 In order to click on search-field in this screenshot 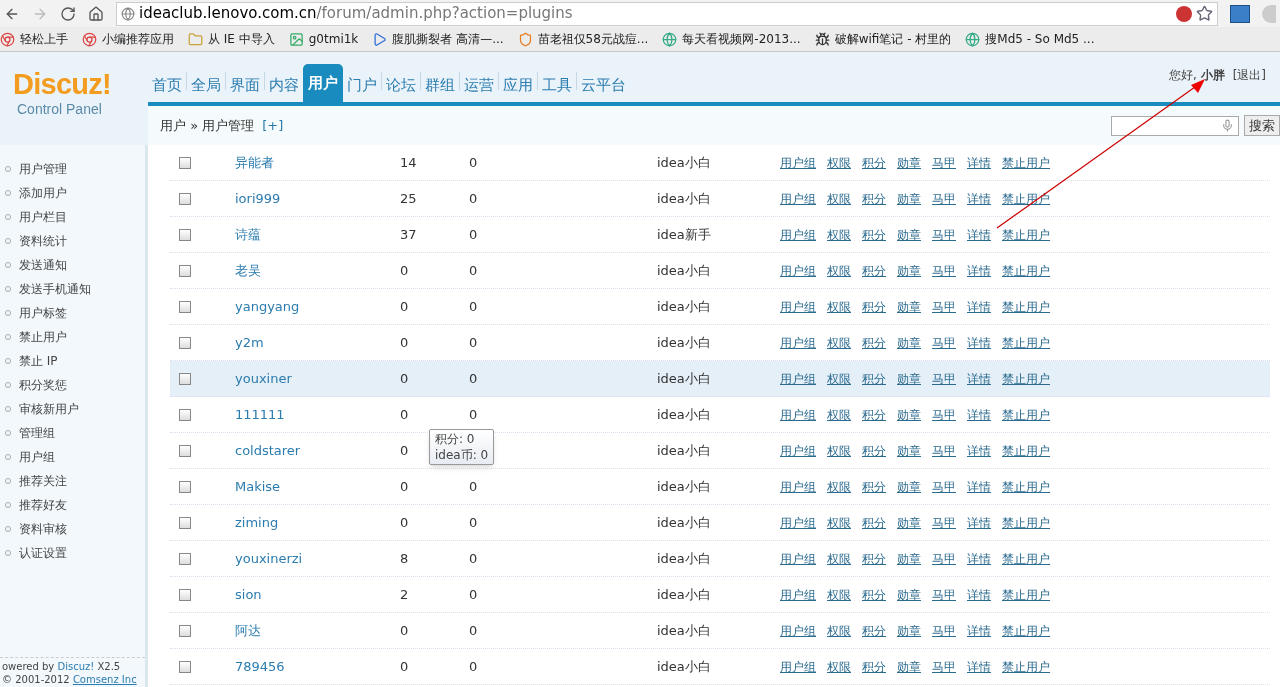, I will do `click(1175, 125)`.